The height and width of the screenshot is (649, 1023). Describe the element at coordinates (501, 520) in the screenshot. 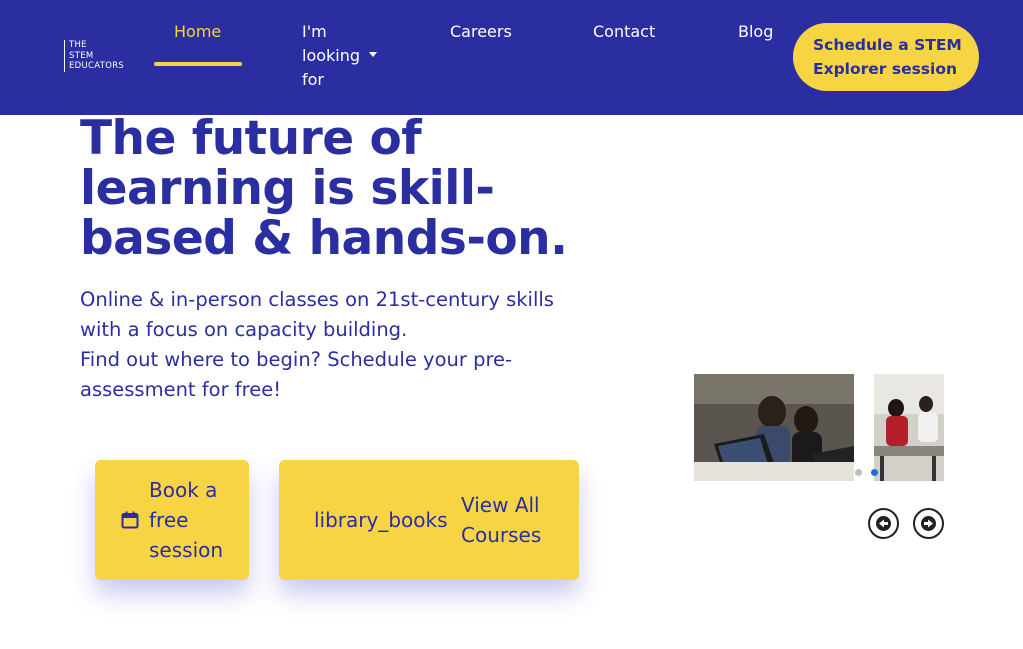

I see `view-all-courses-label: View All Courses` at that location.